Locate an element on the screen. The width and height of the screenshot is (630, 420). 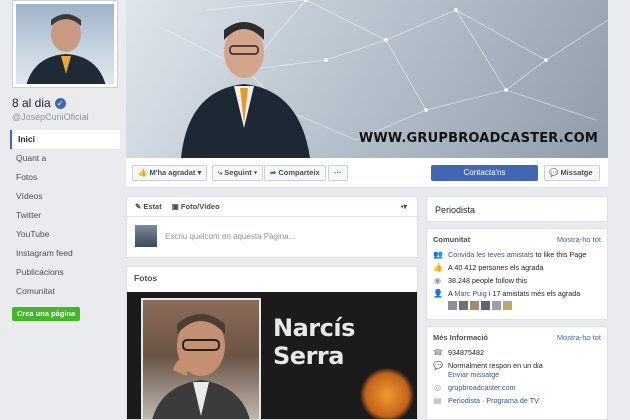
nav-item-videos: Vídeos is located at coordinates (65, 196).